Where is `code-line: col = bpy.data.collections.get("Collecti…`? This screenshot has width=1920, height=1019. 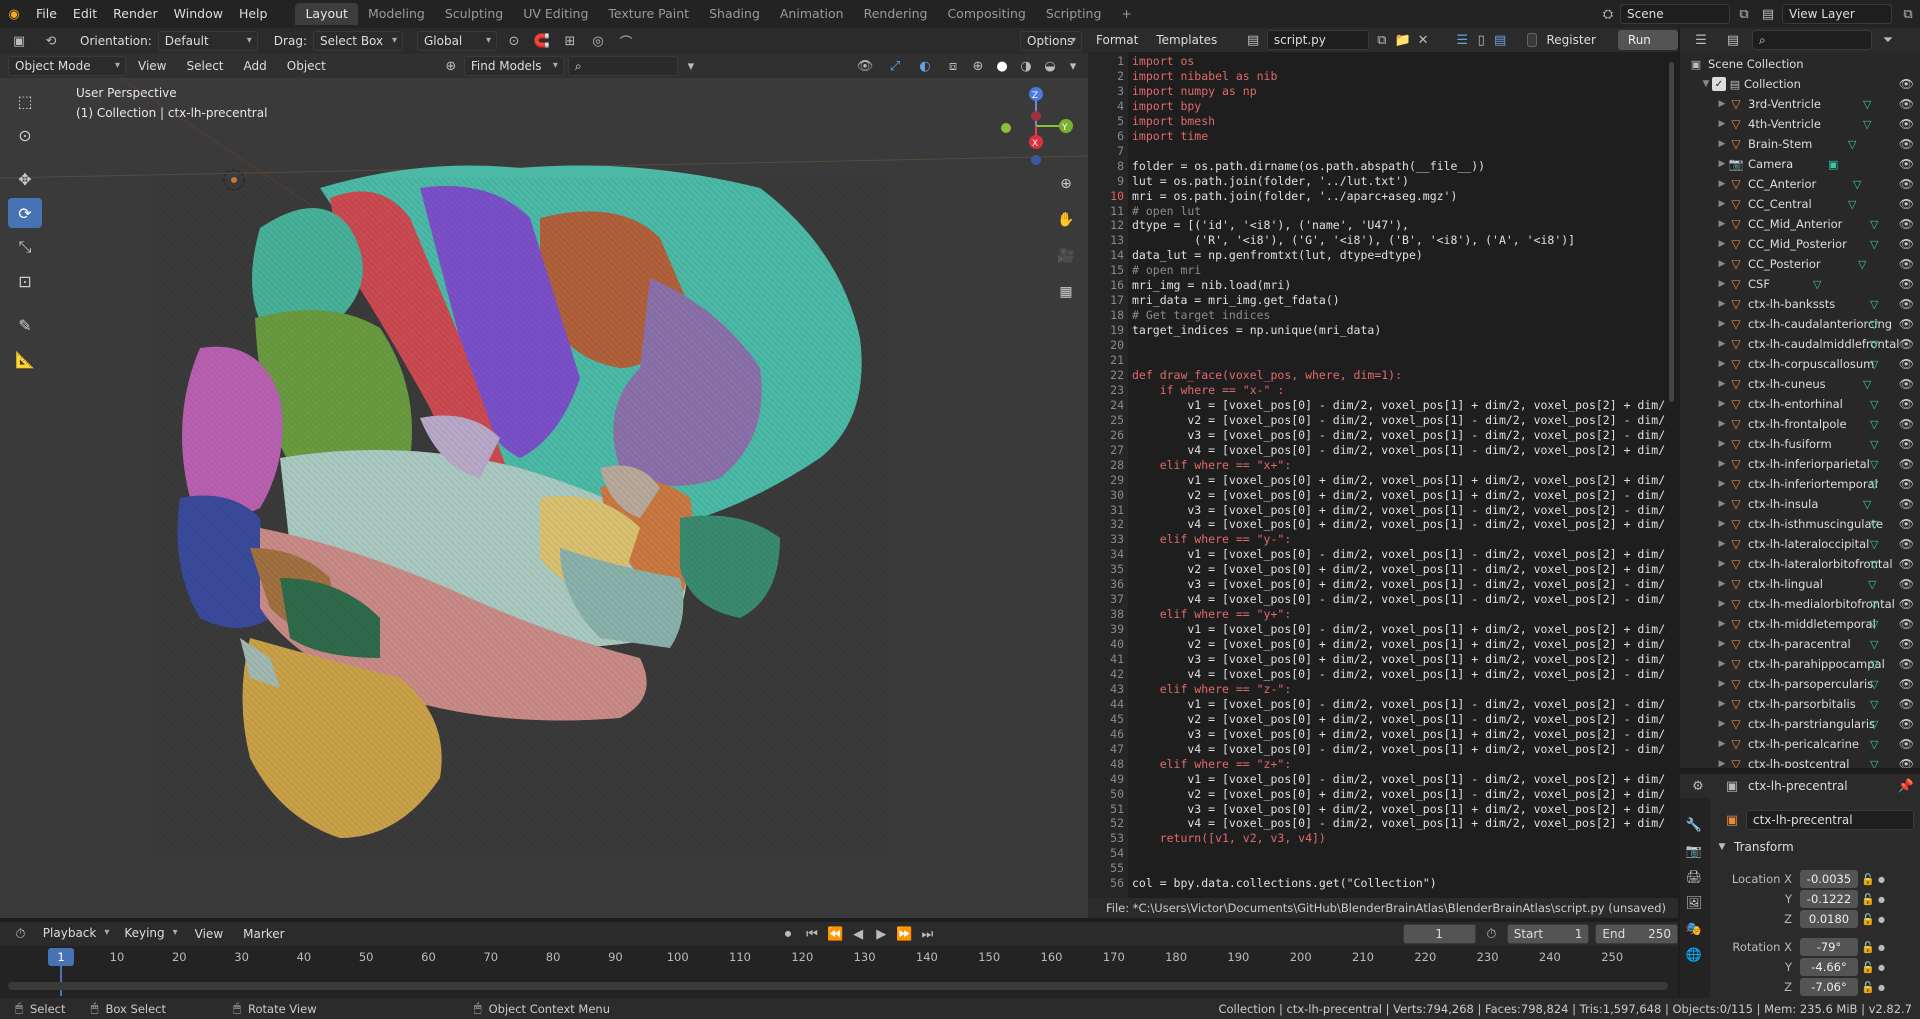
code-line: col = bpy.data.collections.get("Collecti… is located at coordinates (1284, 883).